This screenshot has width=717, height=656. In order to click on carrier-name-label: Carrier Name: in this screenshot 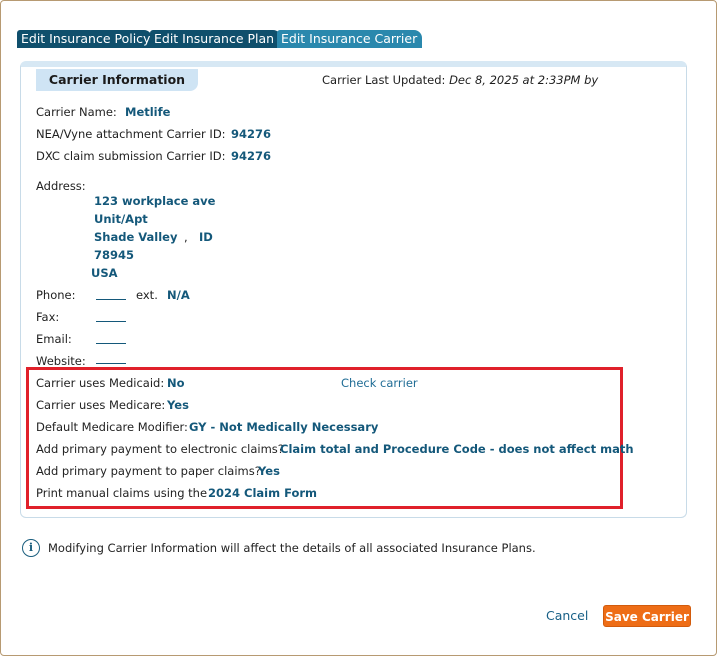, I will do `click(76, 112)`.